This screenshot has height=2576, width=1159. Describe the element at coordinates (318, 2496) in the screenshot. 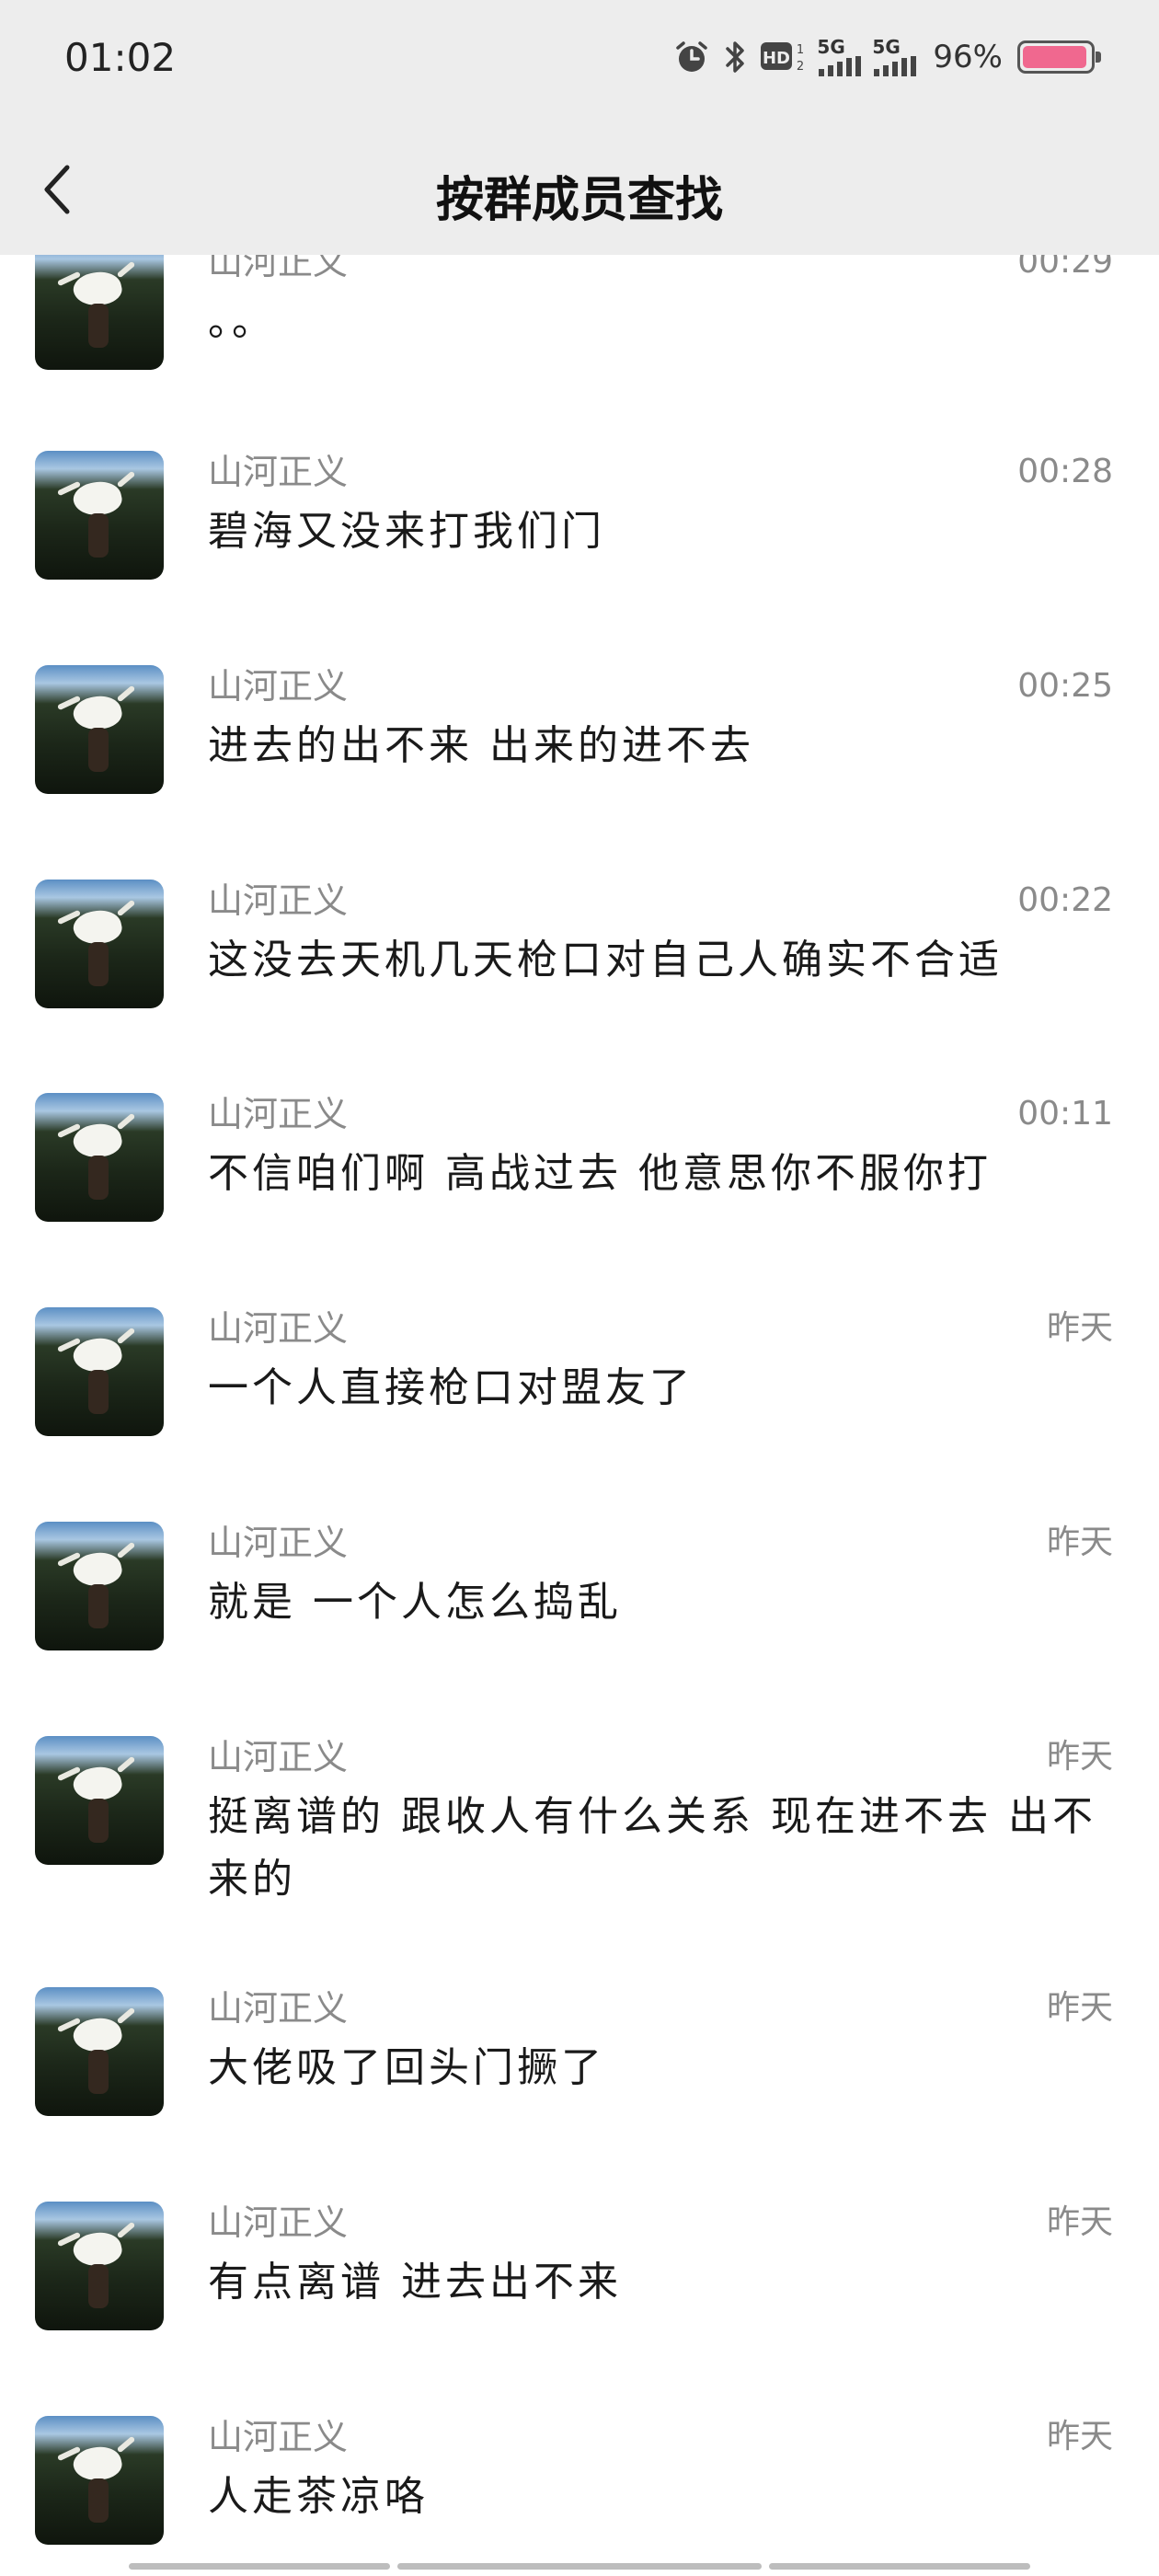

I see `message-text: 人走茶凉咯` at that location.